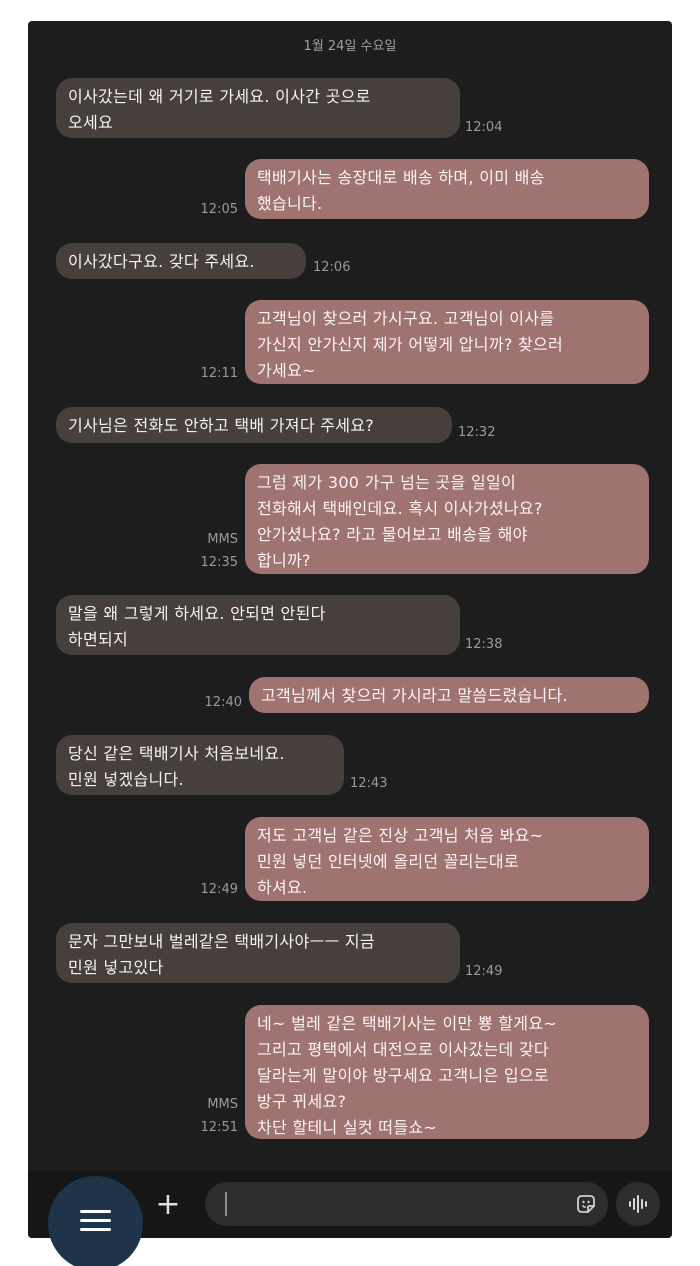 The height and width of the screenshot is (1266, 700). Describe the element at coordinates (414, 695) in the screenshot. I see `message-text: 고객님께서 찾으러 가시라고 말씀드렸습니다.` at that location.